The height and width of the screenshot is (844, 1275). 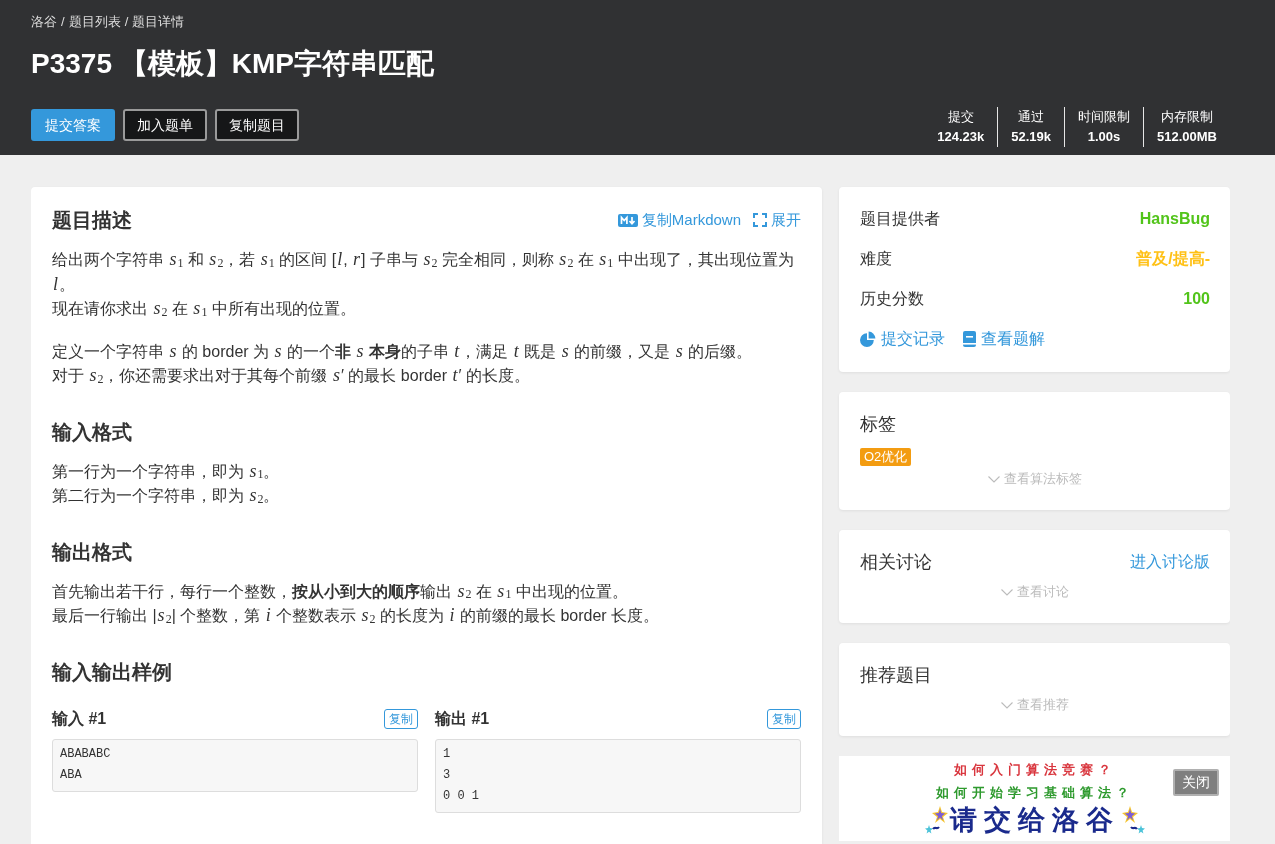 I want to click on problem-text: 定义一个字符串 s 的 border 为 s 的一个非 s 本身的子串 t，满足 t 既是 s 的前缀，又是 s 的后缀。, so click(x=403, y=351).